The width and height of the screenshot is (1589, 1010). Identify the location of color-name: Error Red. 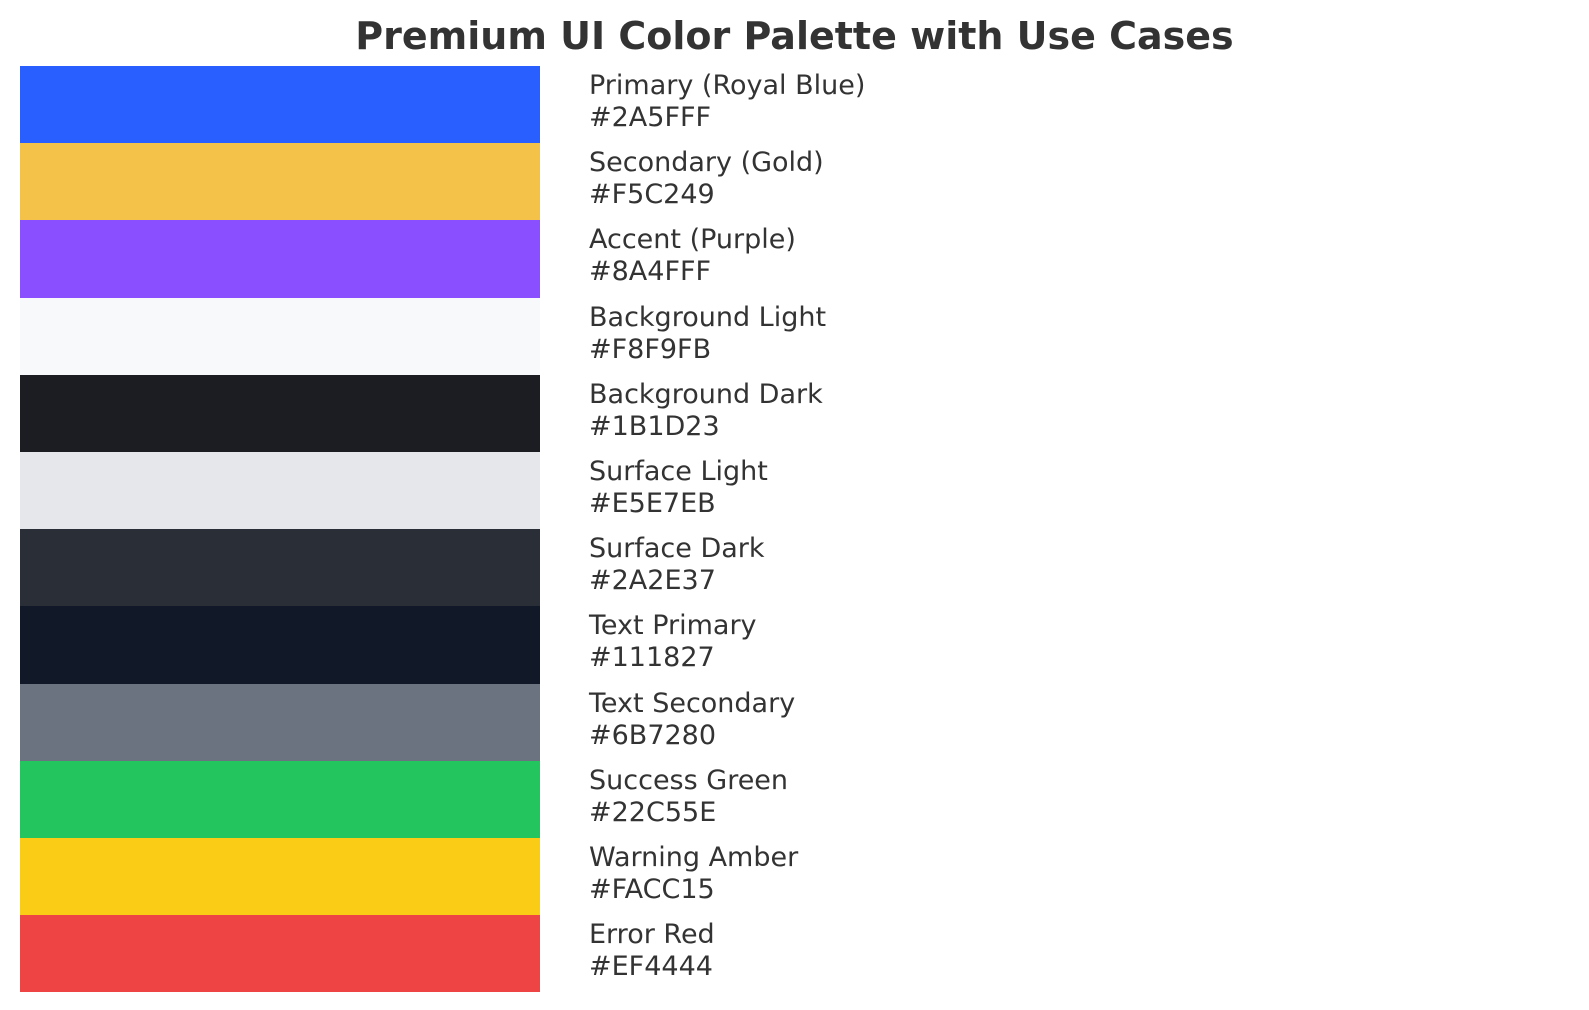
(652, 935).